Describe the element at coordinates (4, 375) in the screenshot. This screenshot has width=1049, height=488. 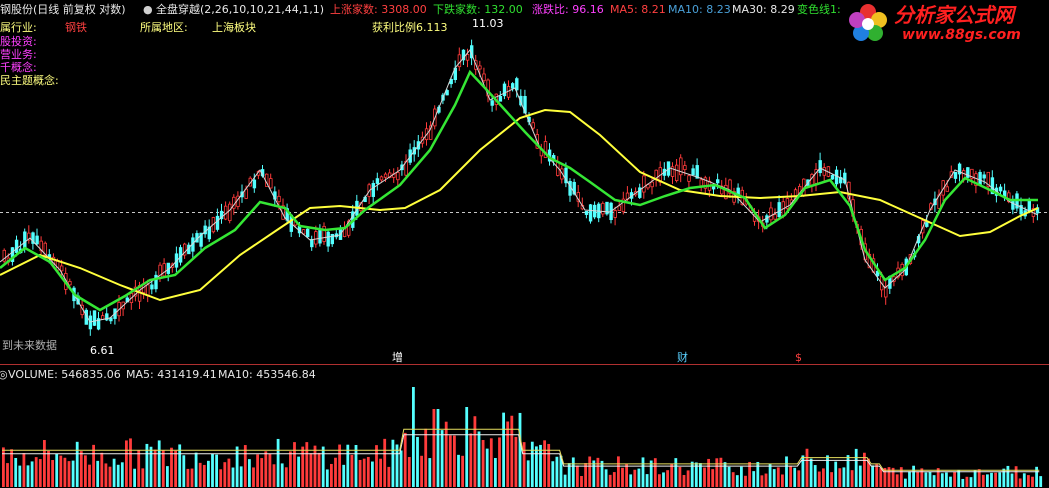
I see `volume-toggle-icon: ◎` at that location.